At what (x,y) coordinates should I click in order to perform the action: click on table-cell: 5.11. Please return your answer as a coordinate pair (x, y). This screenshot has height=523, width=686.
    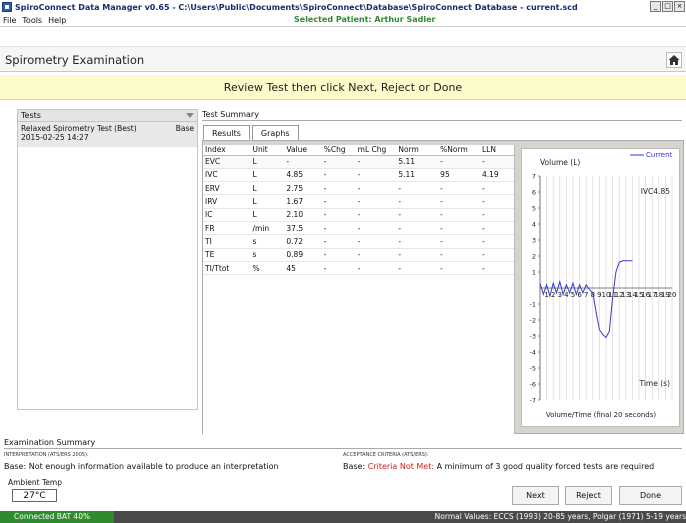
    Looking at the image, I should click on (417, 162).